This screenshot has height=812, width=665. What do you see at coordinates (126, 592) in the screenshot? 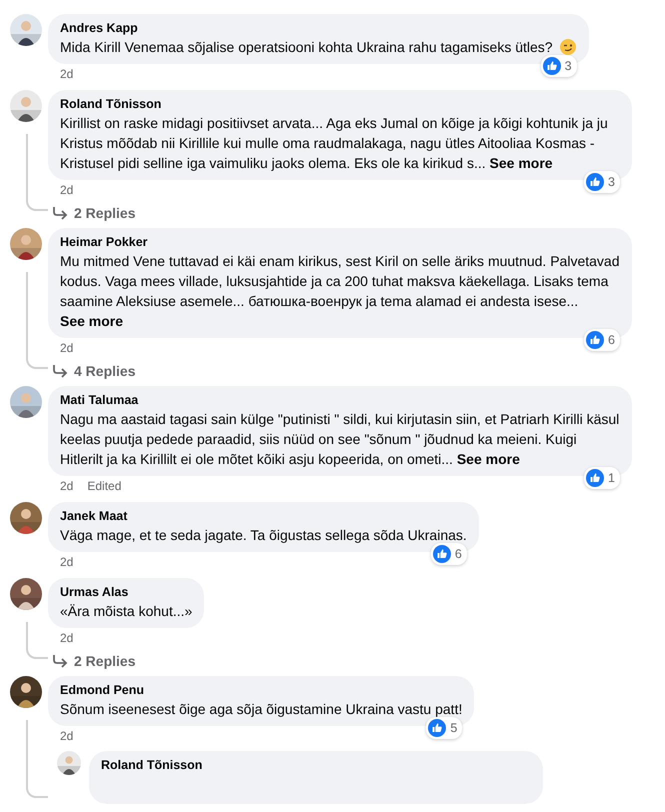
I see `commenter-name: Urmas Alas` at bounding box center [126, 592].